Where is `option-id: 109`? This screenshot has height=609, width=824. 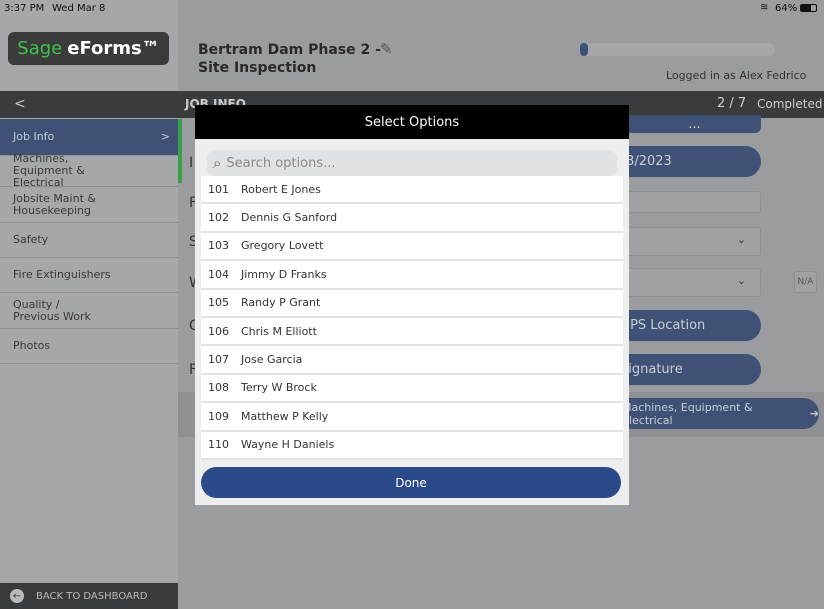
option-id: 109 is located at coordinates (218, 416).